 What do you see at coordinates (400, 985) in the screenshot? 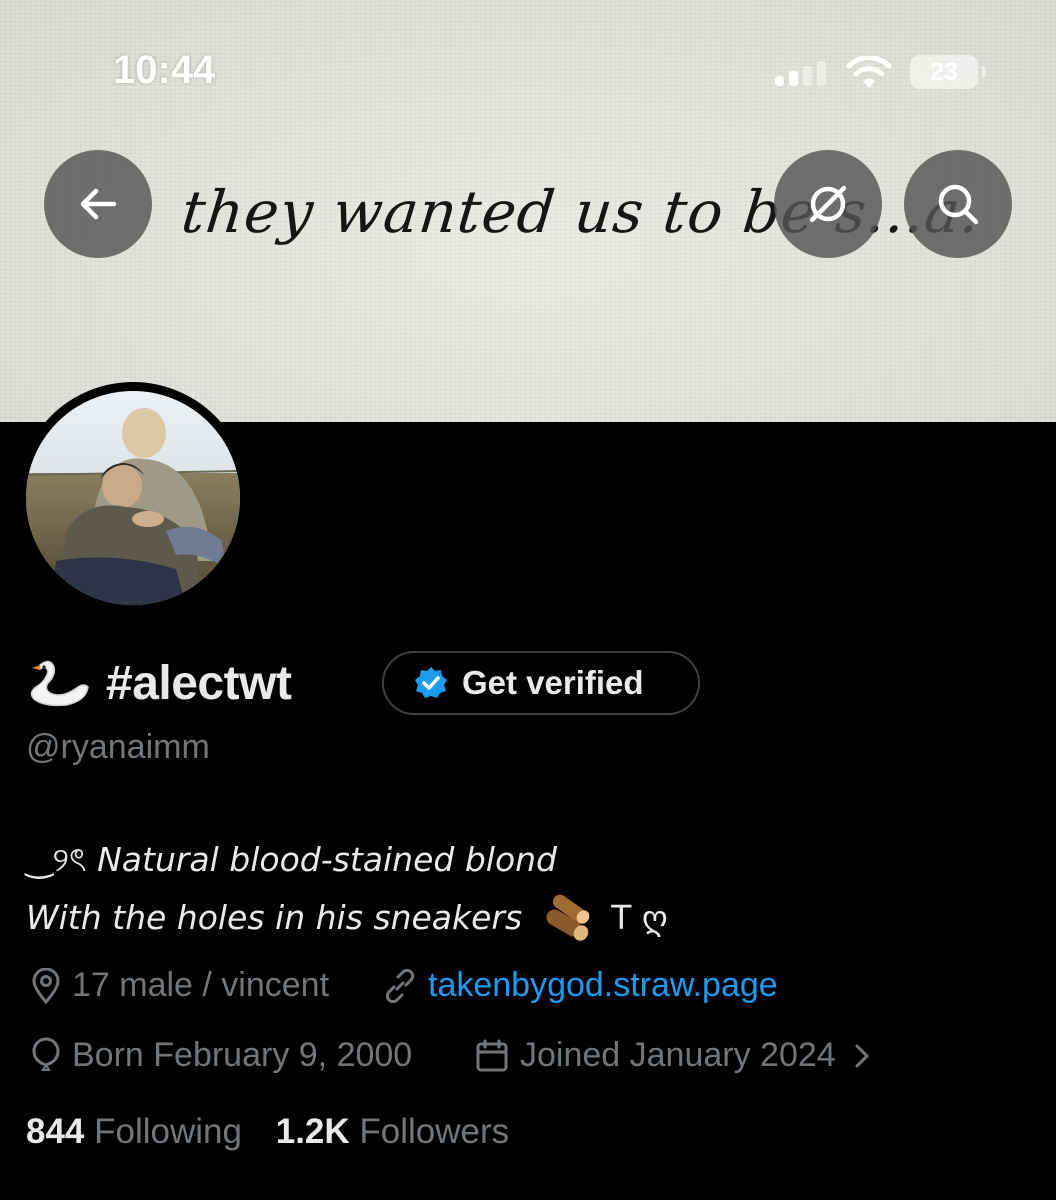
I see `link-icon` at bounding box center [400, 985].